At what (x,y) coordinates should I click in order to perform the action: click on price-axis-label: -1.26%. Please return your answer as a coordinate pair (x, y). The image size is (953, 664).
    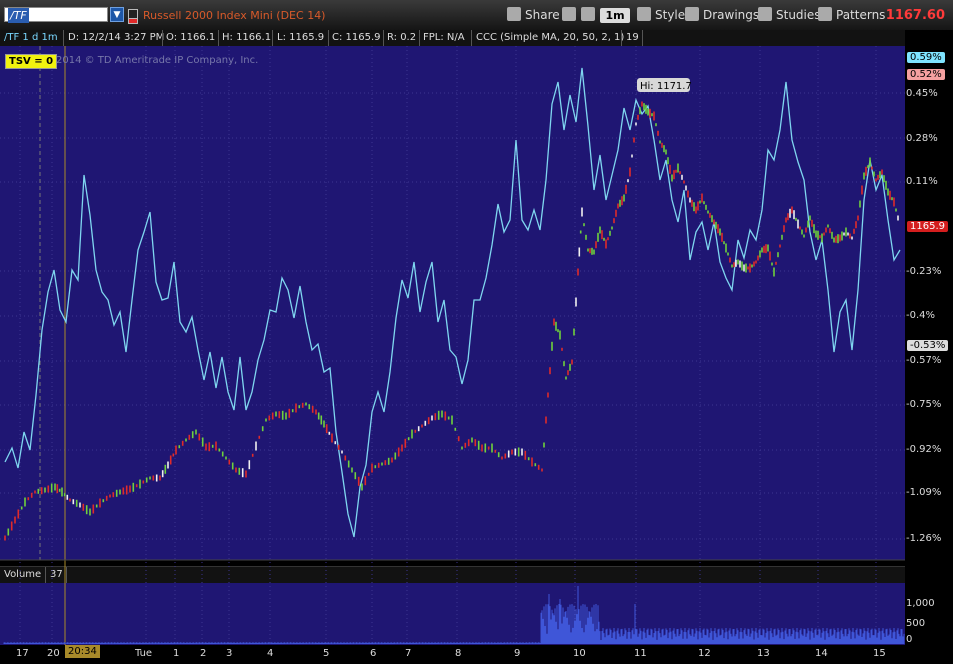
    Looking at the image, I should click on (924, 538).